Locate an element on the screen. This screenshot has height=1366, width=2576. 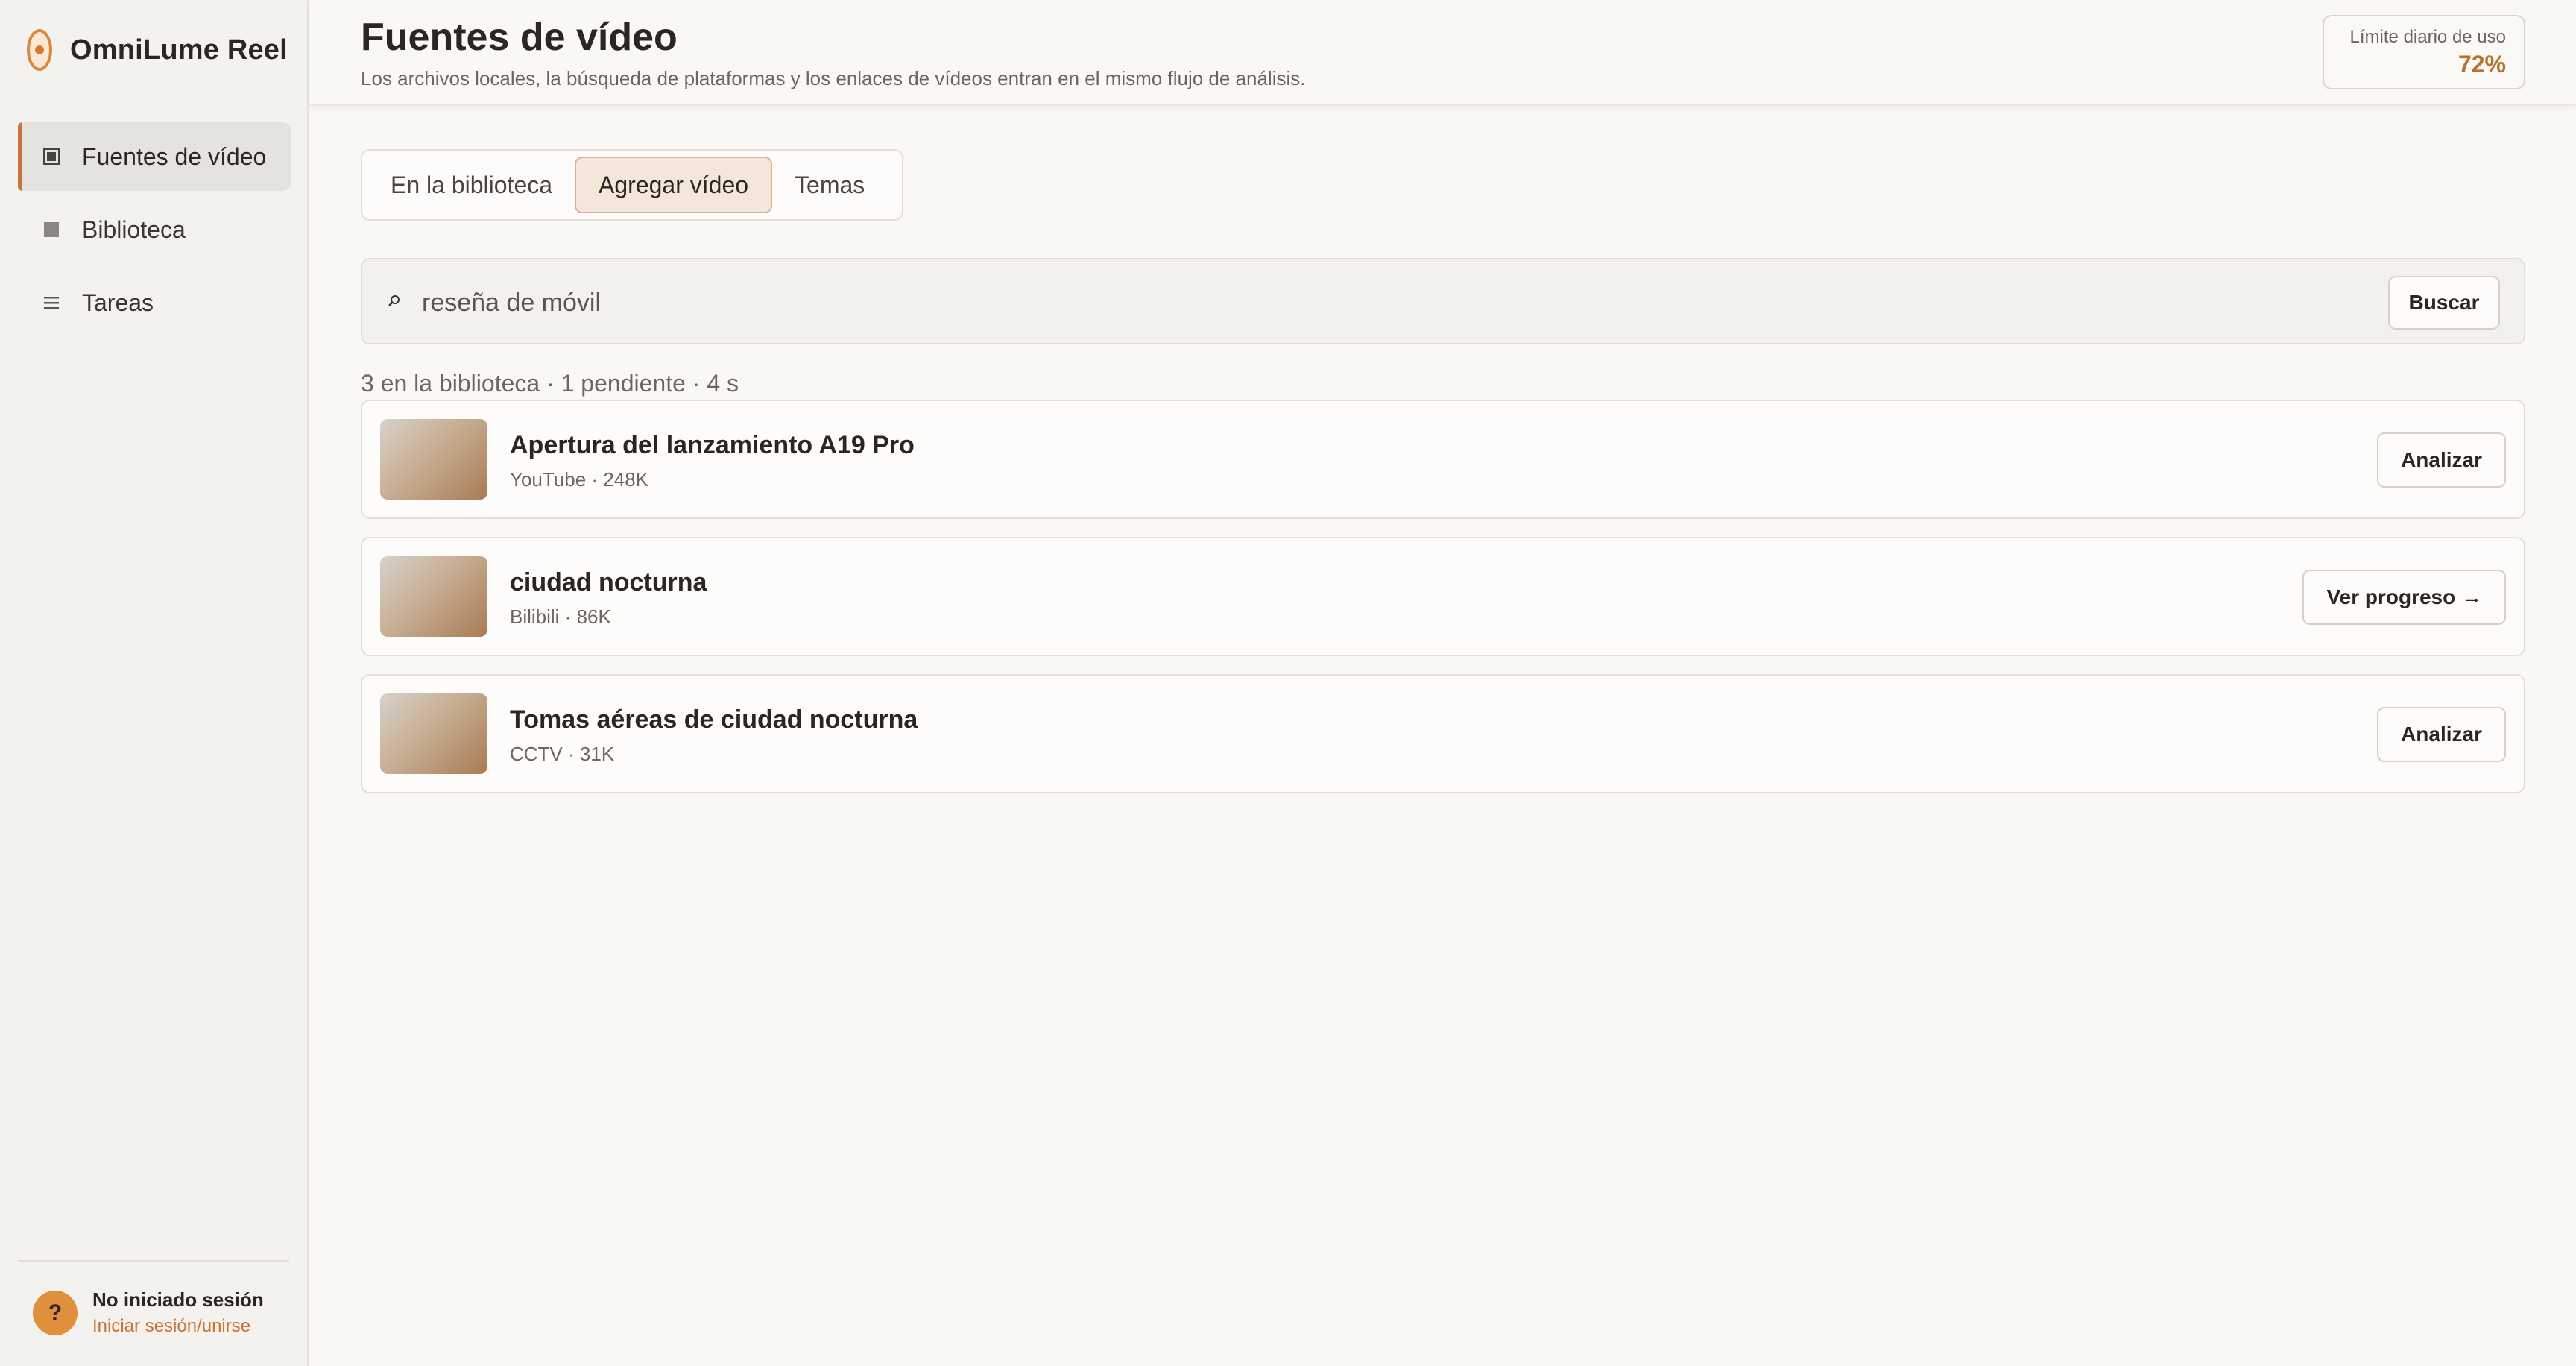
video-title: Apertura del lanzamiento A19 Pro is located at coordinates (712, 445).